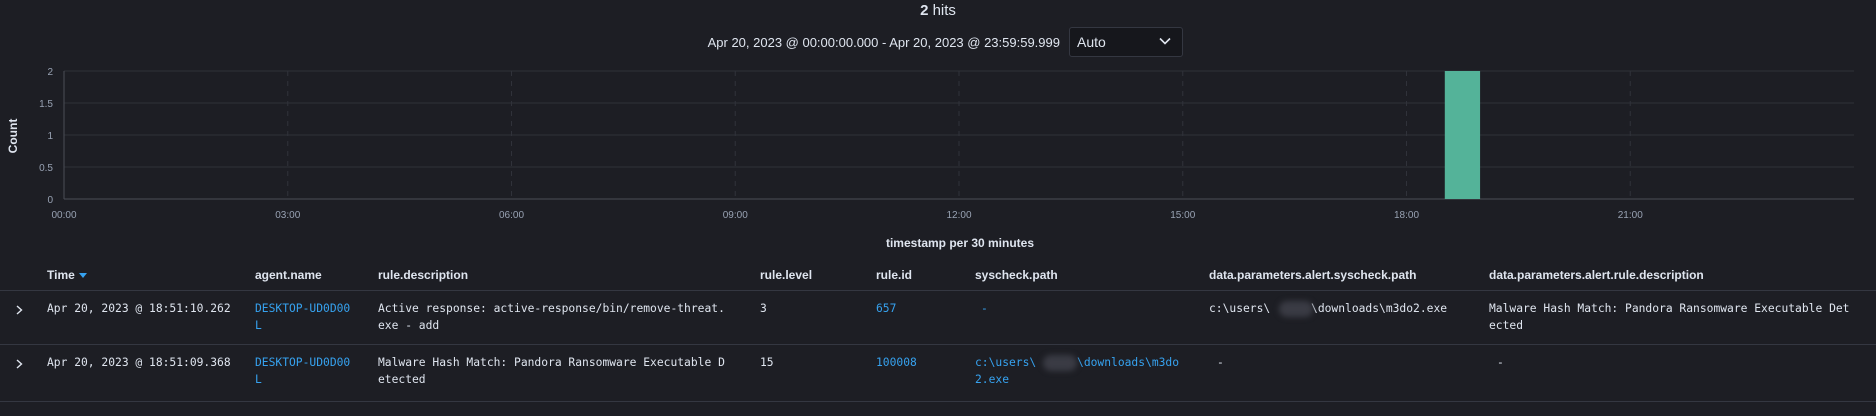 The width and height of the screenshot is (1876, 416). What do you see at coordinates (61, 275) in the screenshot?
I see `column-header-label: Time` at bounding box center [61, 275].